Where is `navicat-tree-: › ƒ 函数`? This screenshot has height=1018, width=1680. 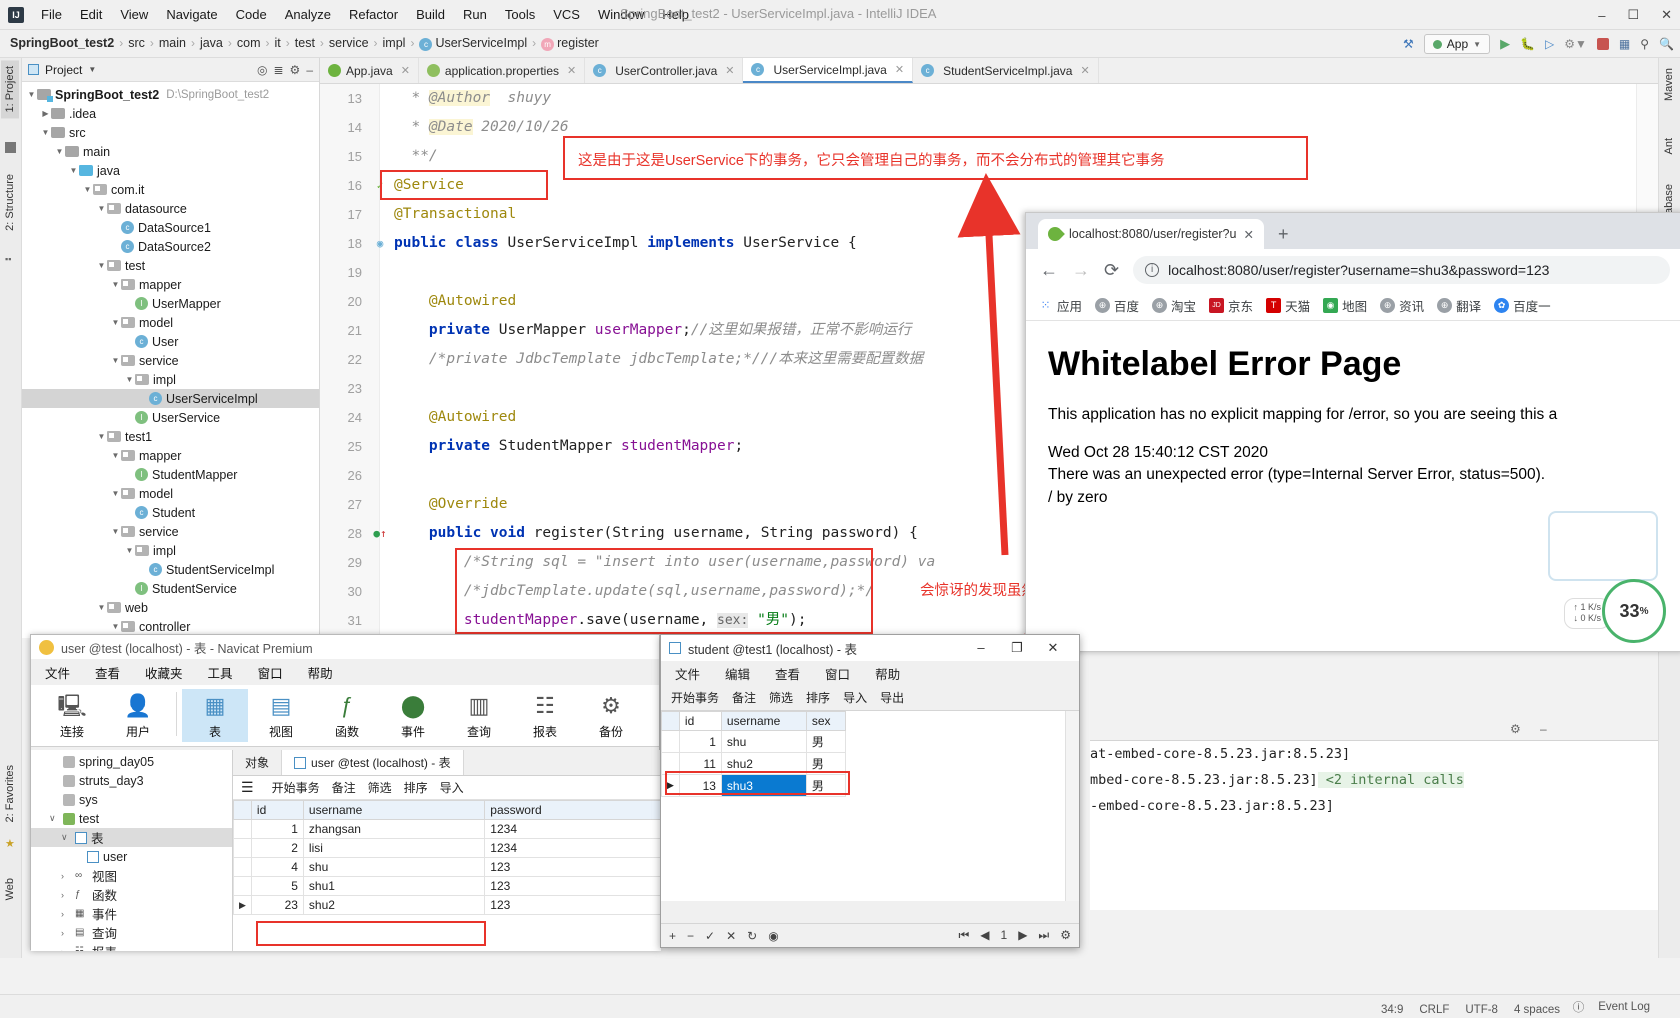 navicat-tree-: › ƒ 函数 is located at coordinates (131, 894).